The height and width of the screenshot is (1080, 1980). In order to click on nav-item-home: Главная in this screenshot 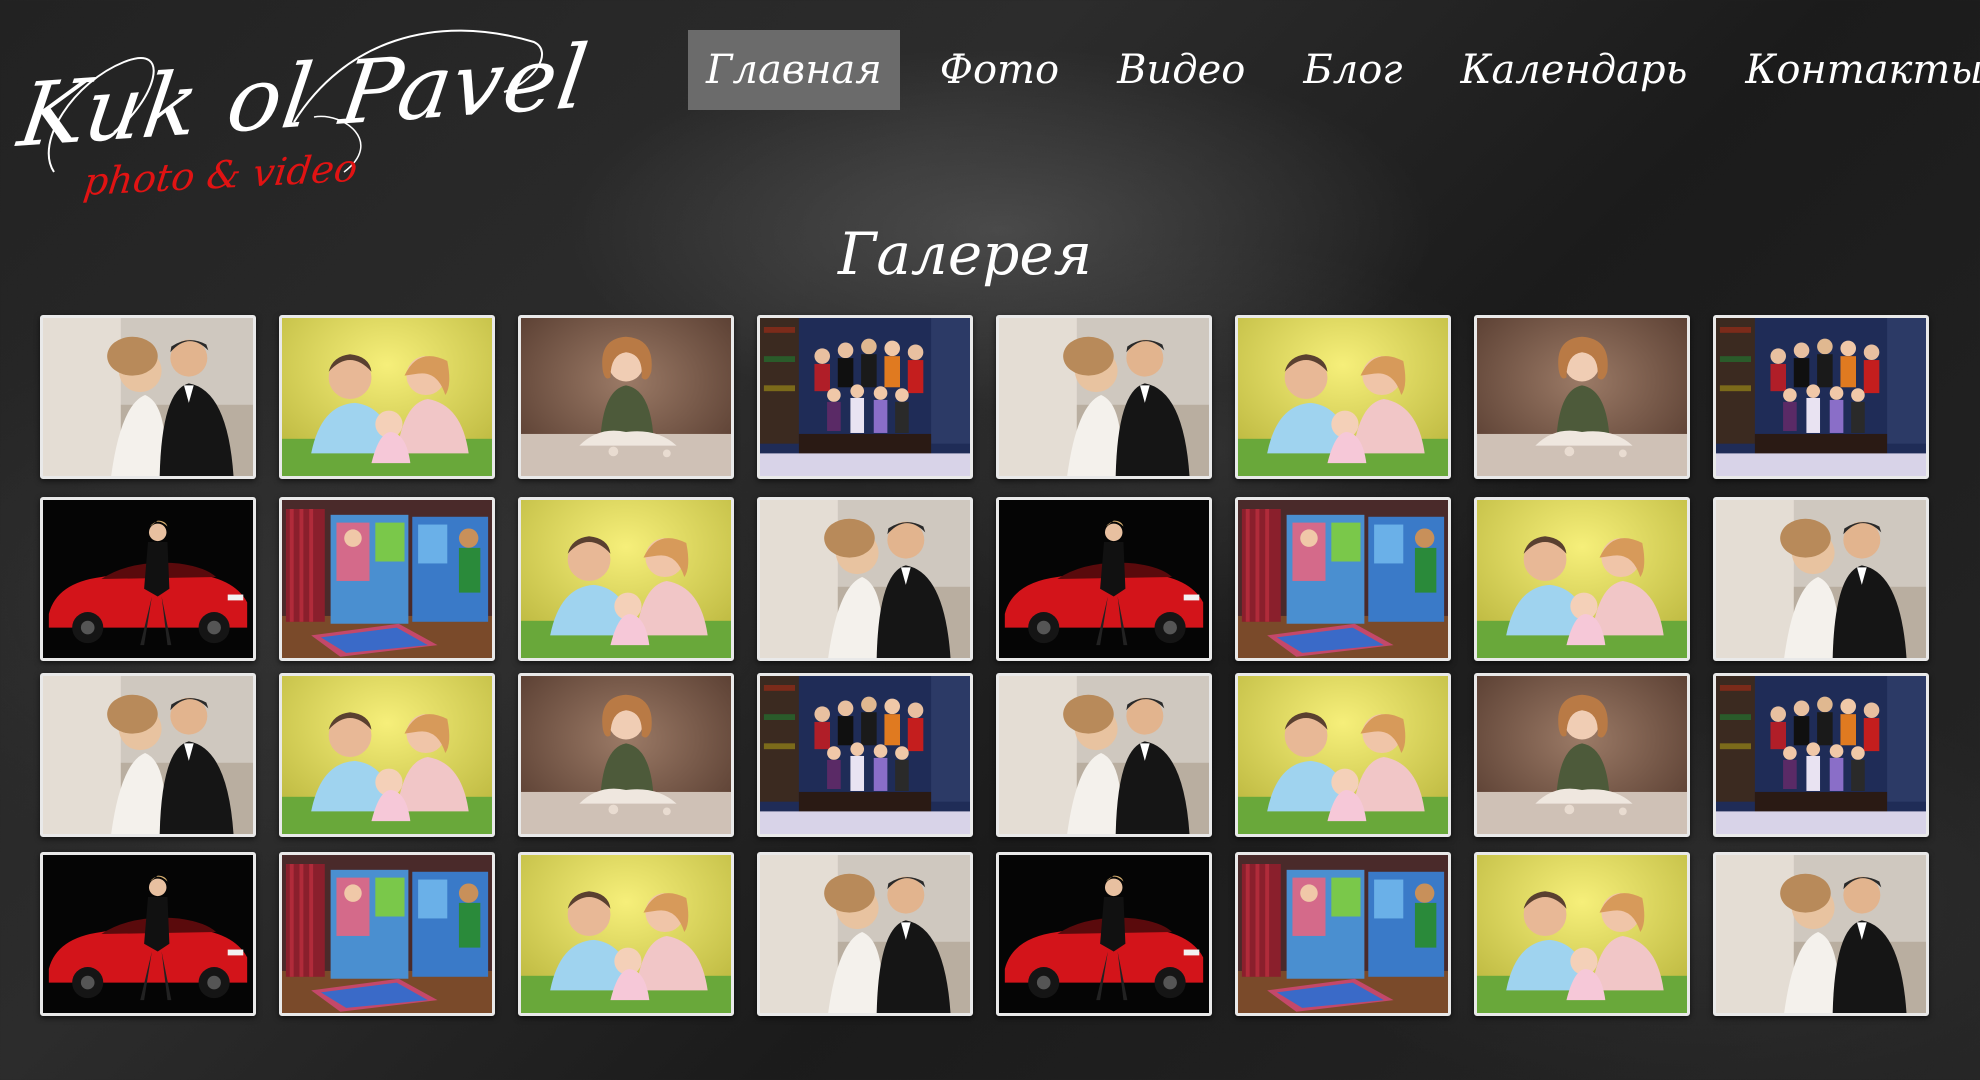, I will do `click(794, 70)`.